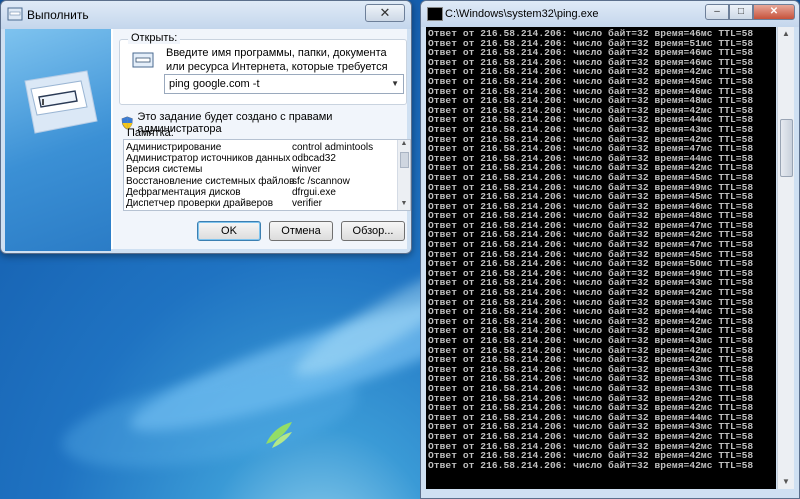 The width and height of the screenshot is (800, 499). What do you see at coordinates (214, 84) in the screenshot?
I see `command-input-value: ping google.com -t` at bounding box center [214, 84].